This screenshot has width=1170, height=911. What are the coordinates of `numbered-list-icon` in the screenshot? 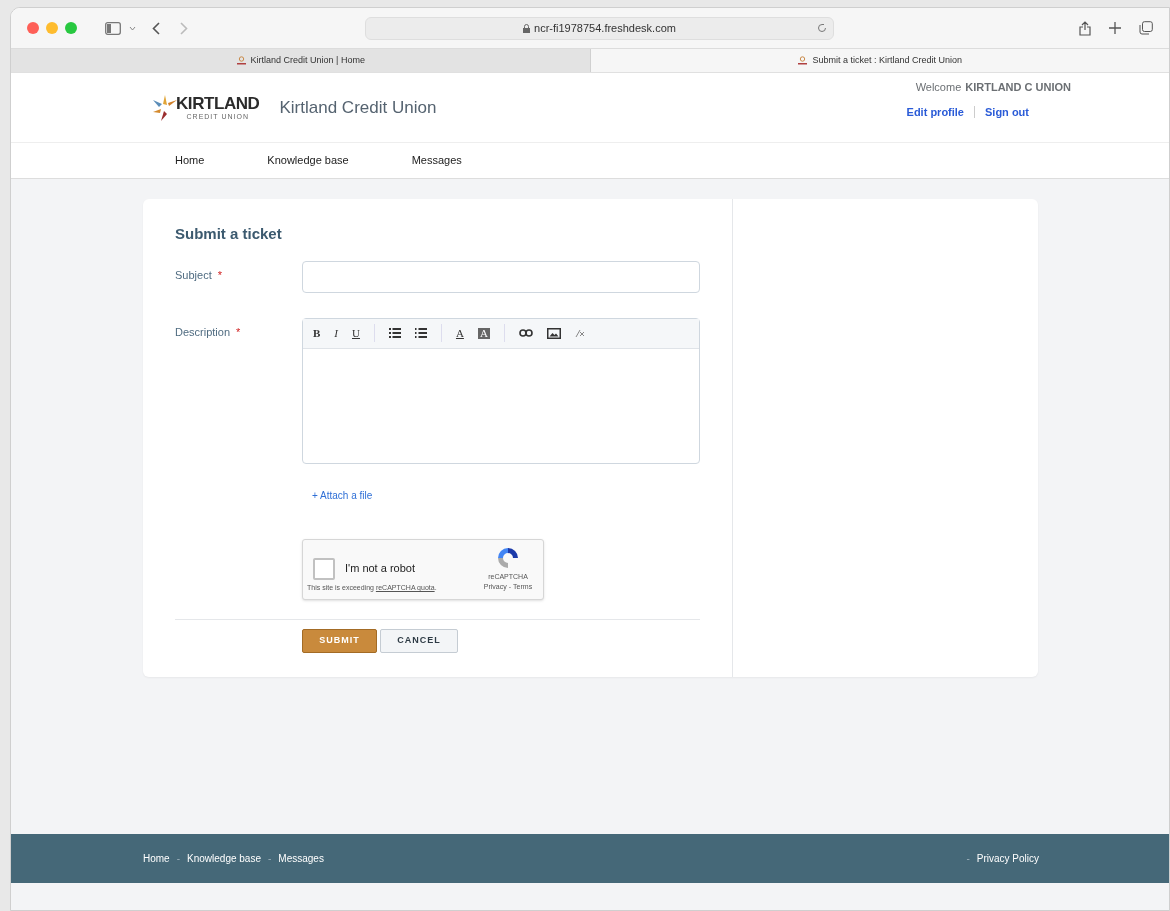 It's located at (420, 333).